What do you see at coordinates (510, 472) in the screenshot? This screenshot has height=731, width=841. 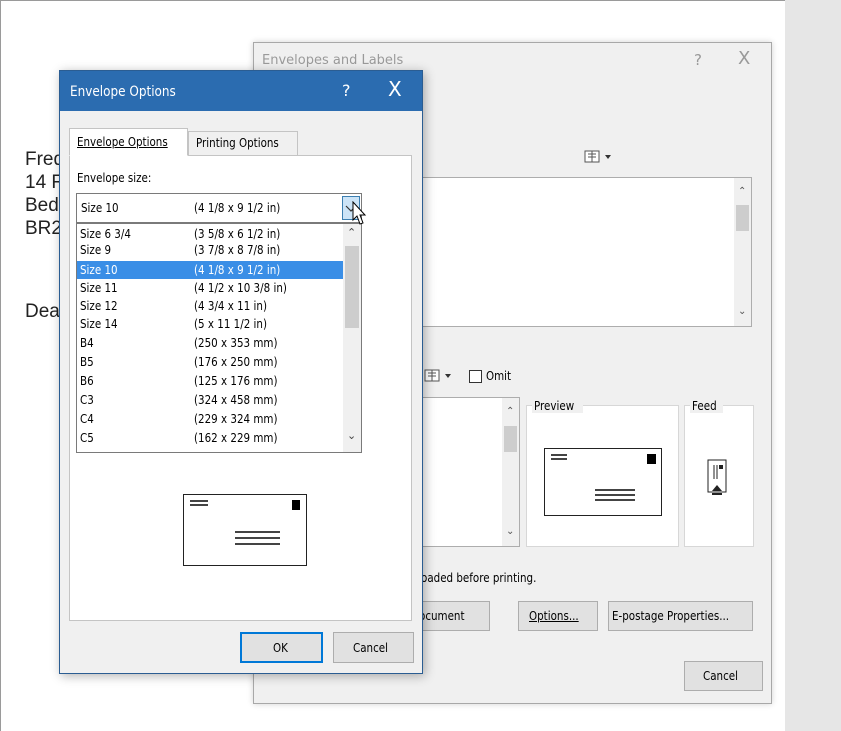 I see `return-scrollbar: ⌃ ⌄` at bounding box center [510, 472].